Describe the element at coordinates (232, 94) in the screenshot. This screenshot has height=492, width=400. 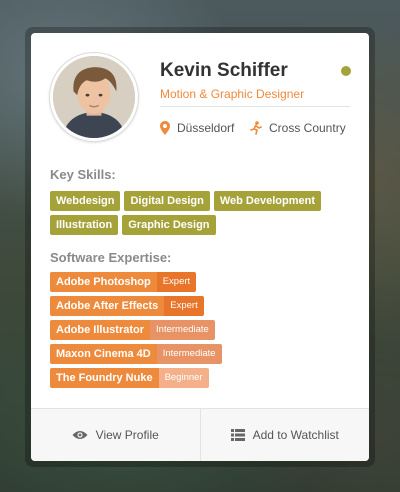
I see `profile-role: Motion & Graphic Designer` at that location.